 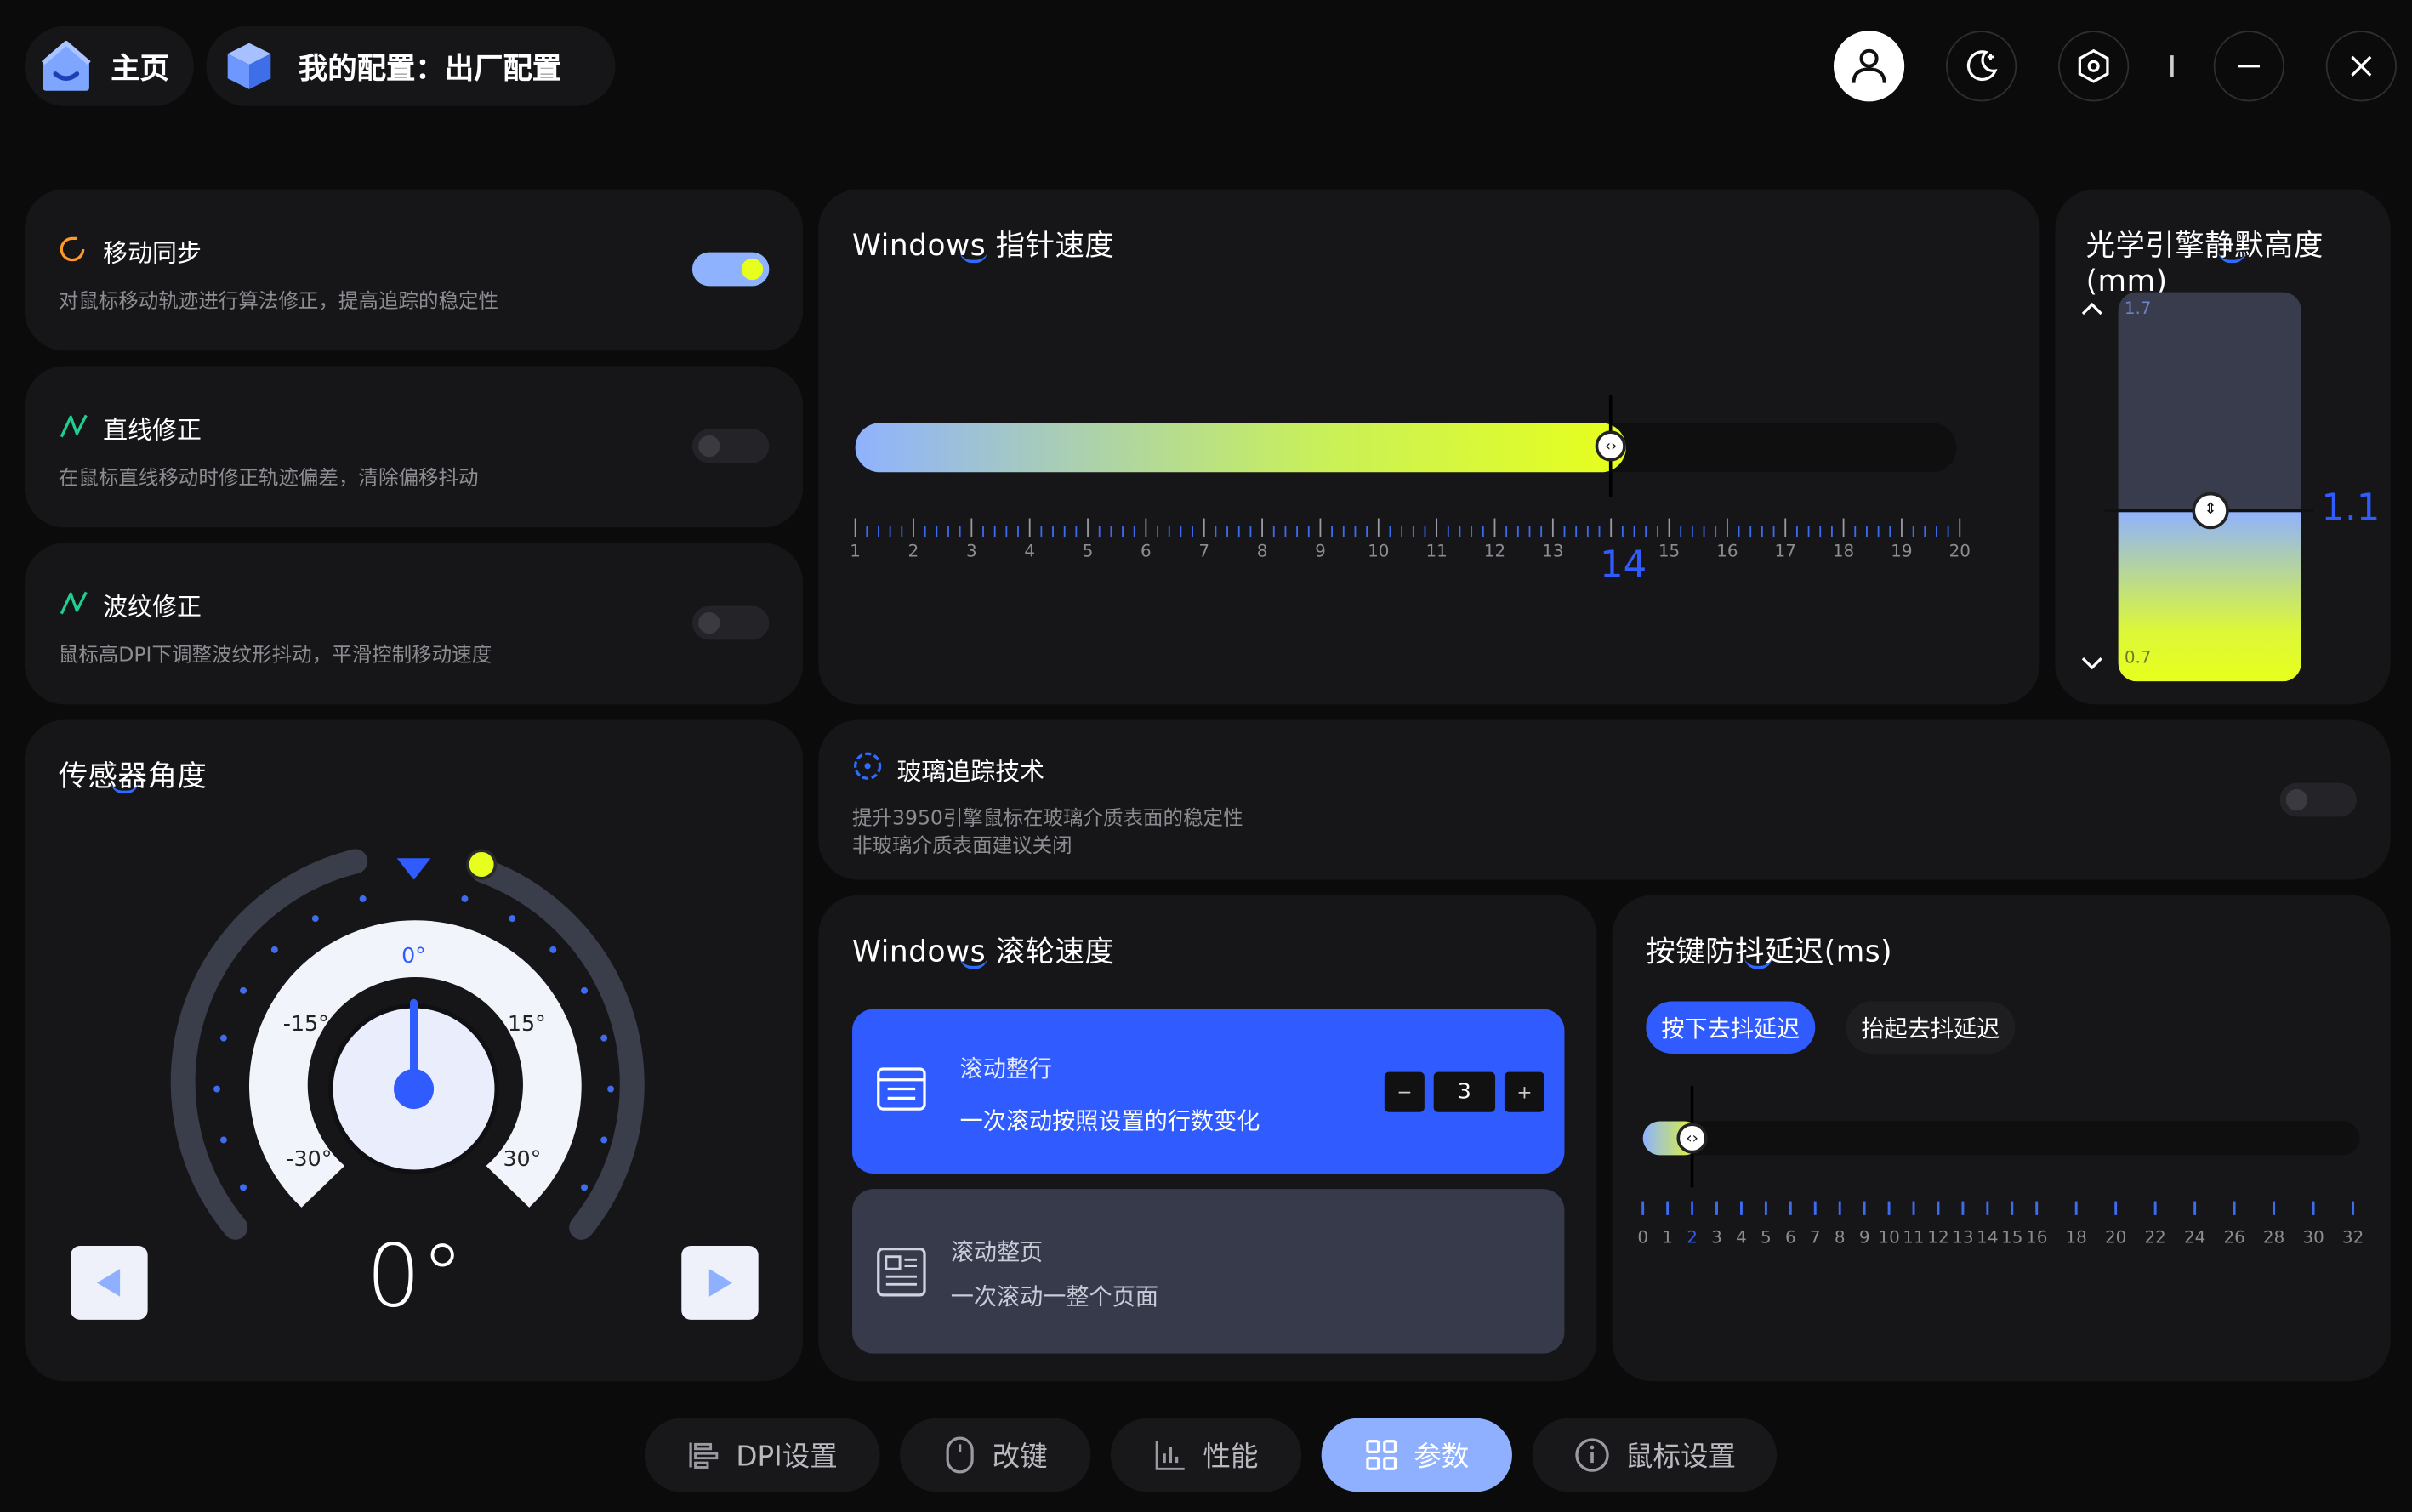 I want to click on close-button, so click(x=2361, y=66).